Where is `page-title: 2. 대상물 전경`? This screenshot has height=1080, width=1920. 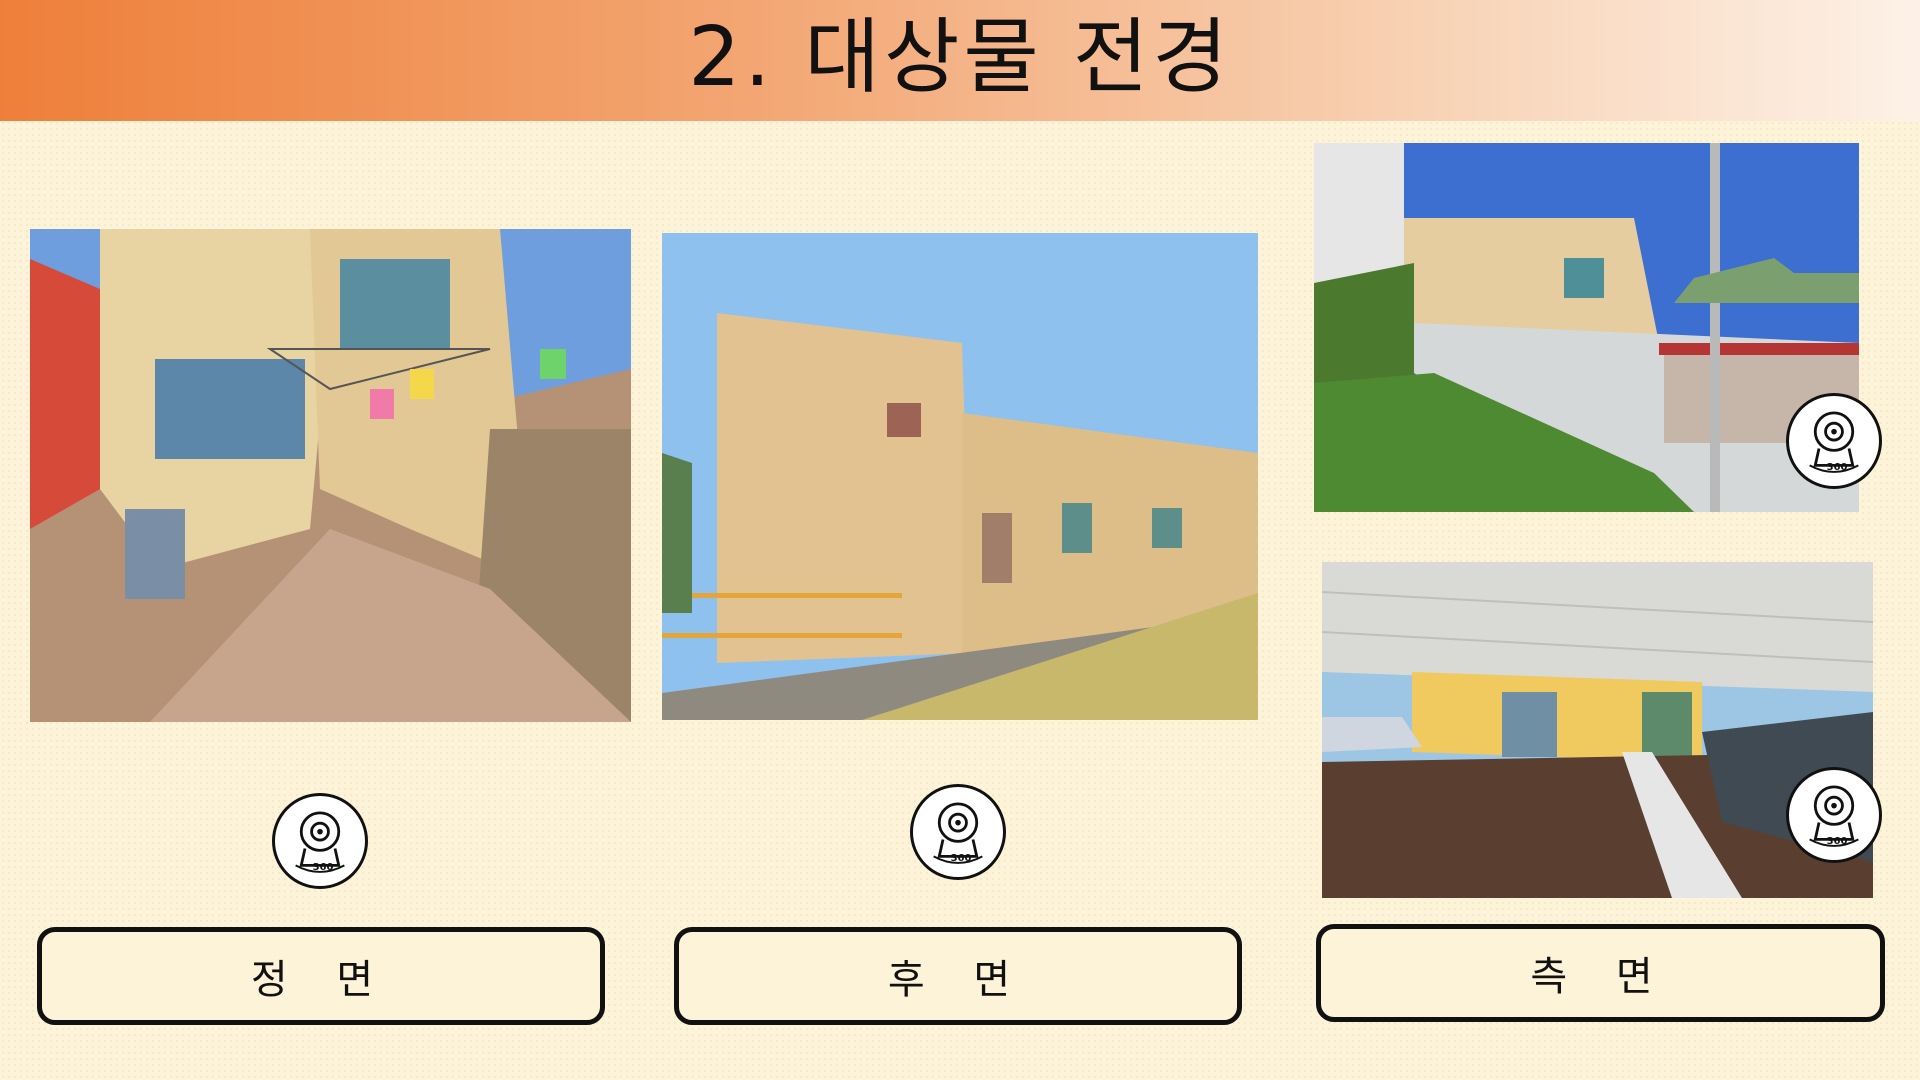
page-title: 2. 대상물 전경 is located at coordinates (960, 57).